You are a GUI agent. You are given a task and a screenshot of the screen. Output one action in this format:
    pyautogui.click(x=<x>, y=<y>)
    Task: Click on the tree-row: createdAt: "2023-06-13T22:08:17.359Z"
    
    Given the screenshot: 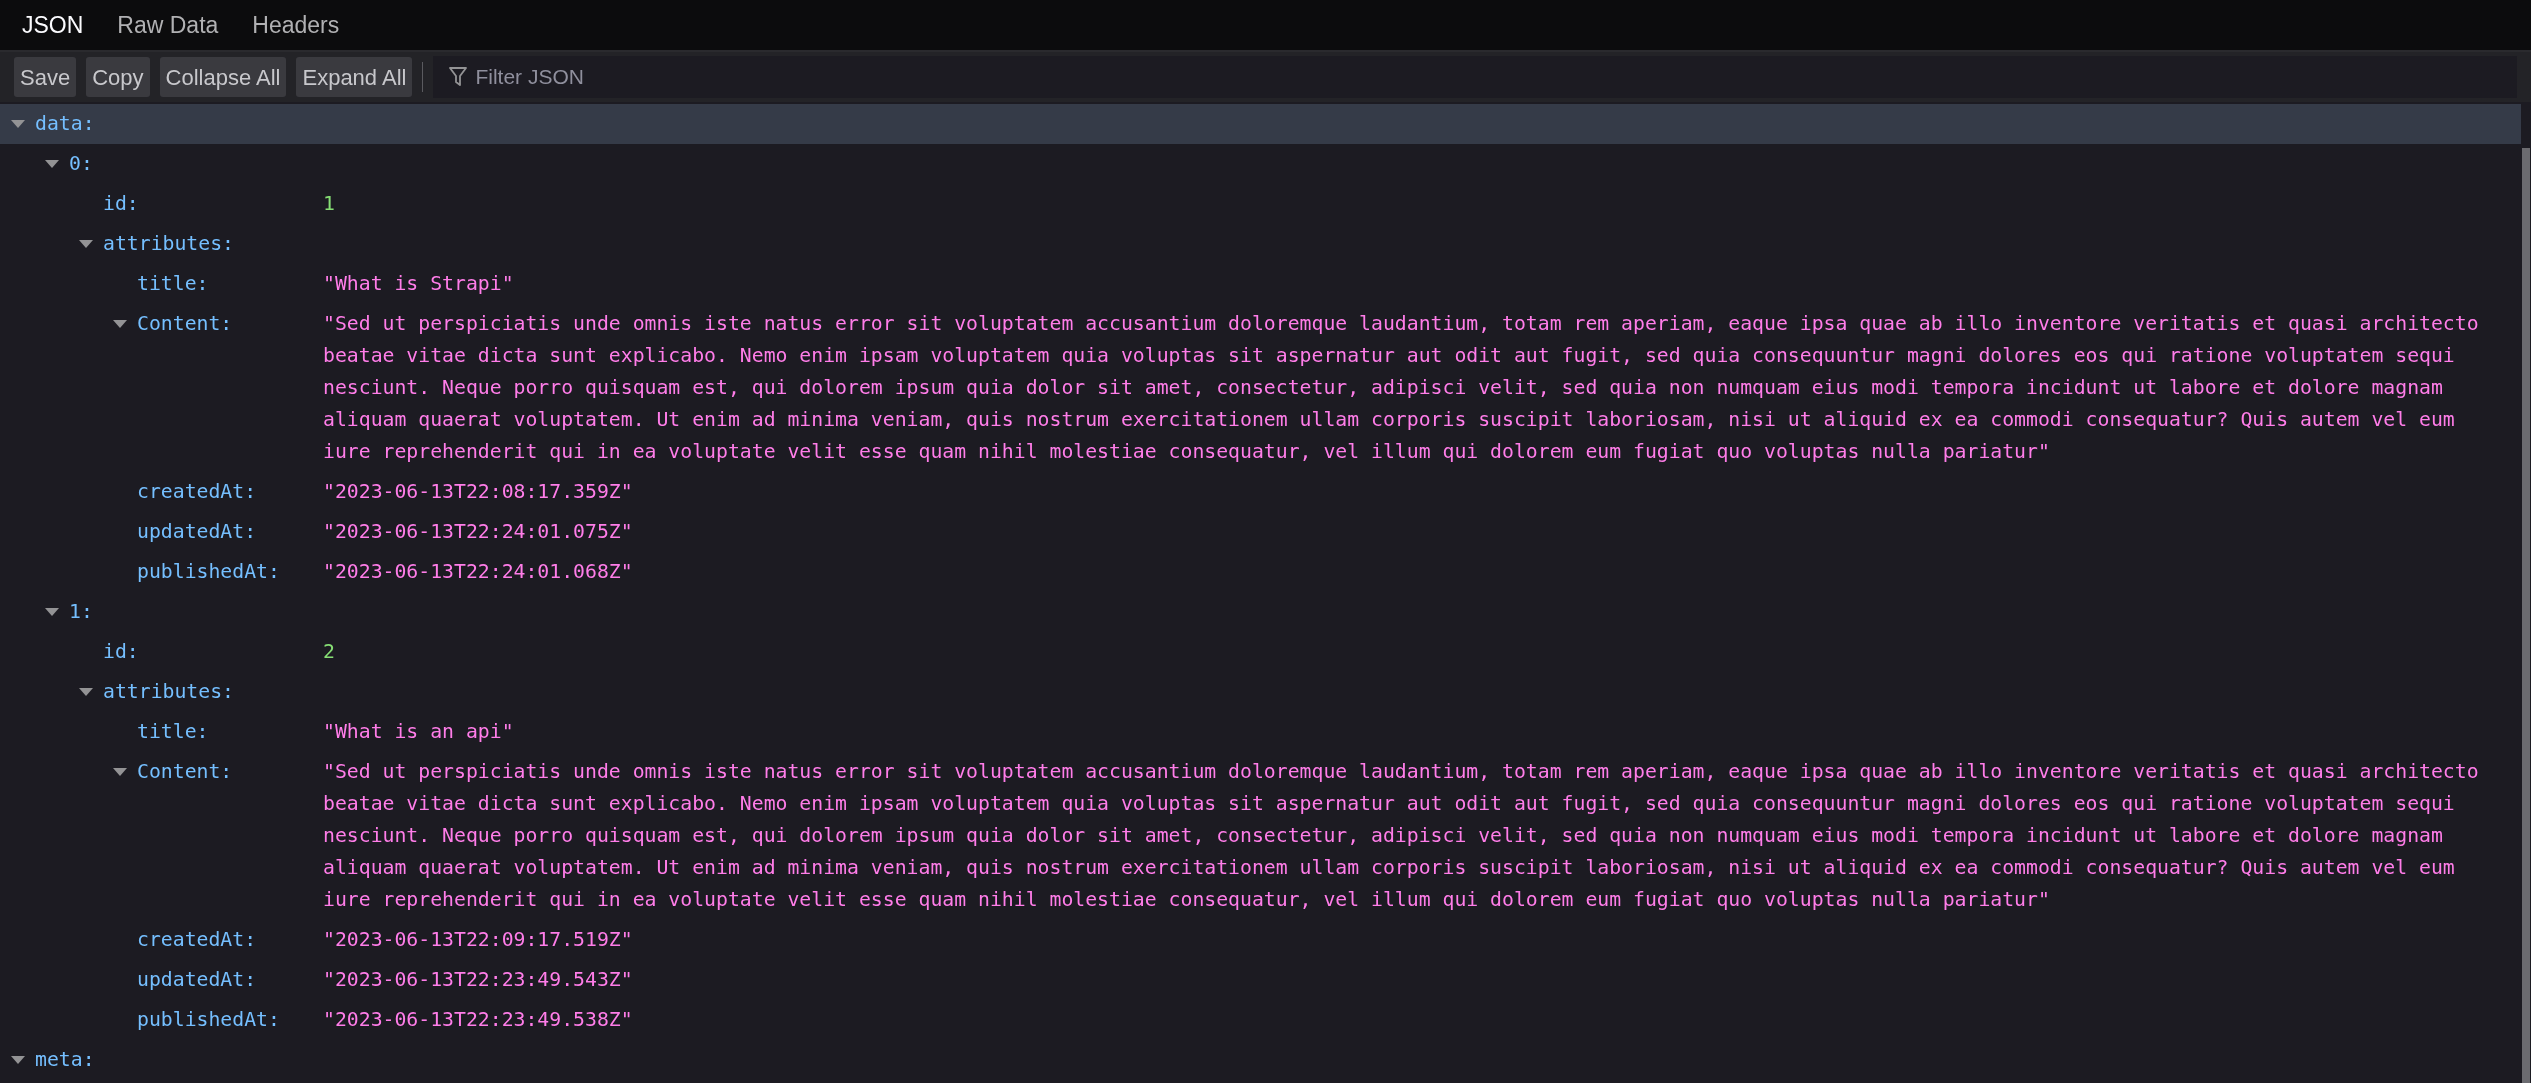 What is the action you would take?
    pyautogui.click(x=1260, y=492)
    